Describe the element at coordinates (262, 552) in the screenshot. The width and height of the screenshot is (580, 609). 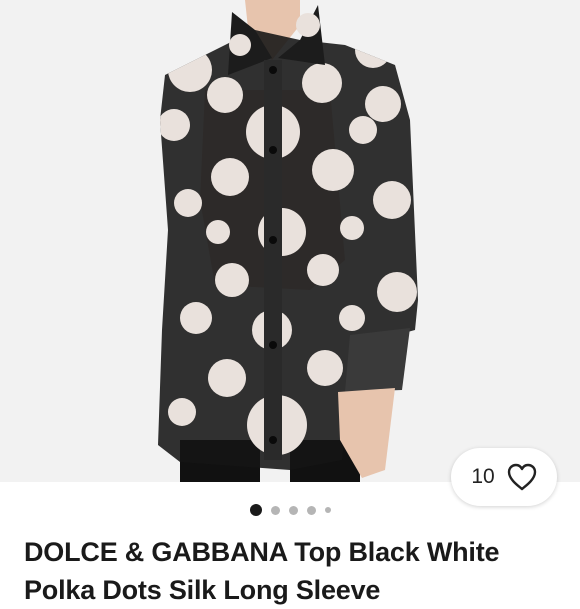
I see `listing-title-line1: DOLCE & GABBANA Top Black White` at that location.